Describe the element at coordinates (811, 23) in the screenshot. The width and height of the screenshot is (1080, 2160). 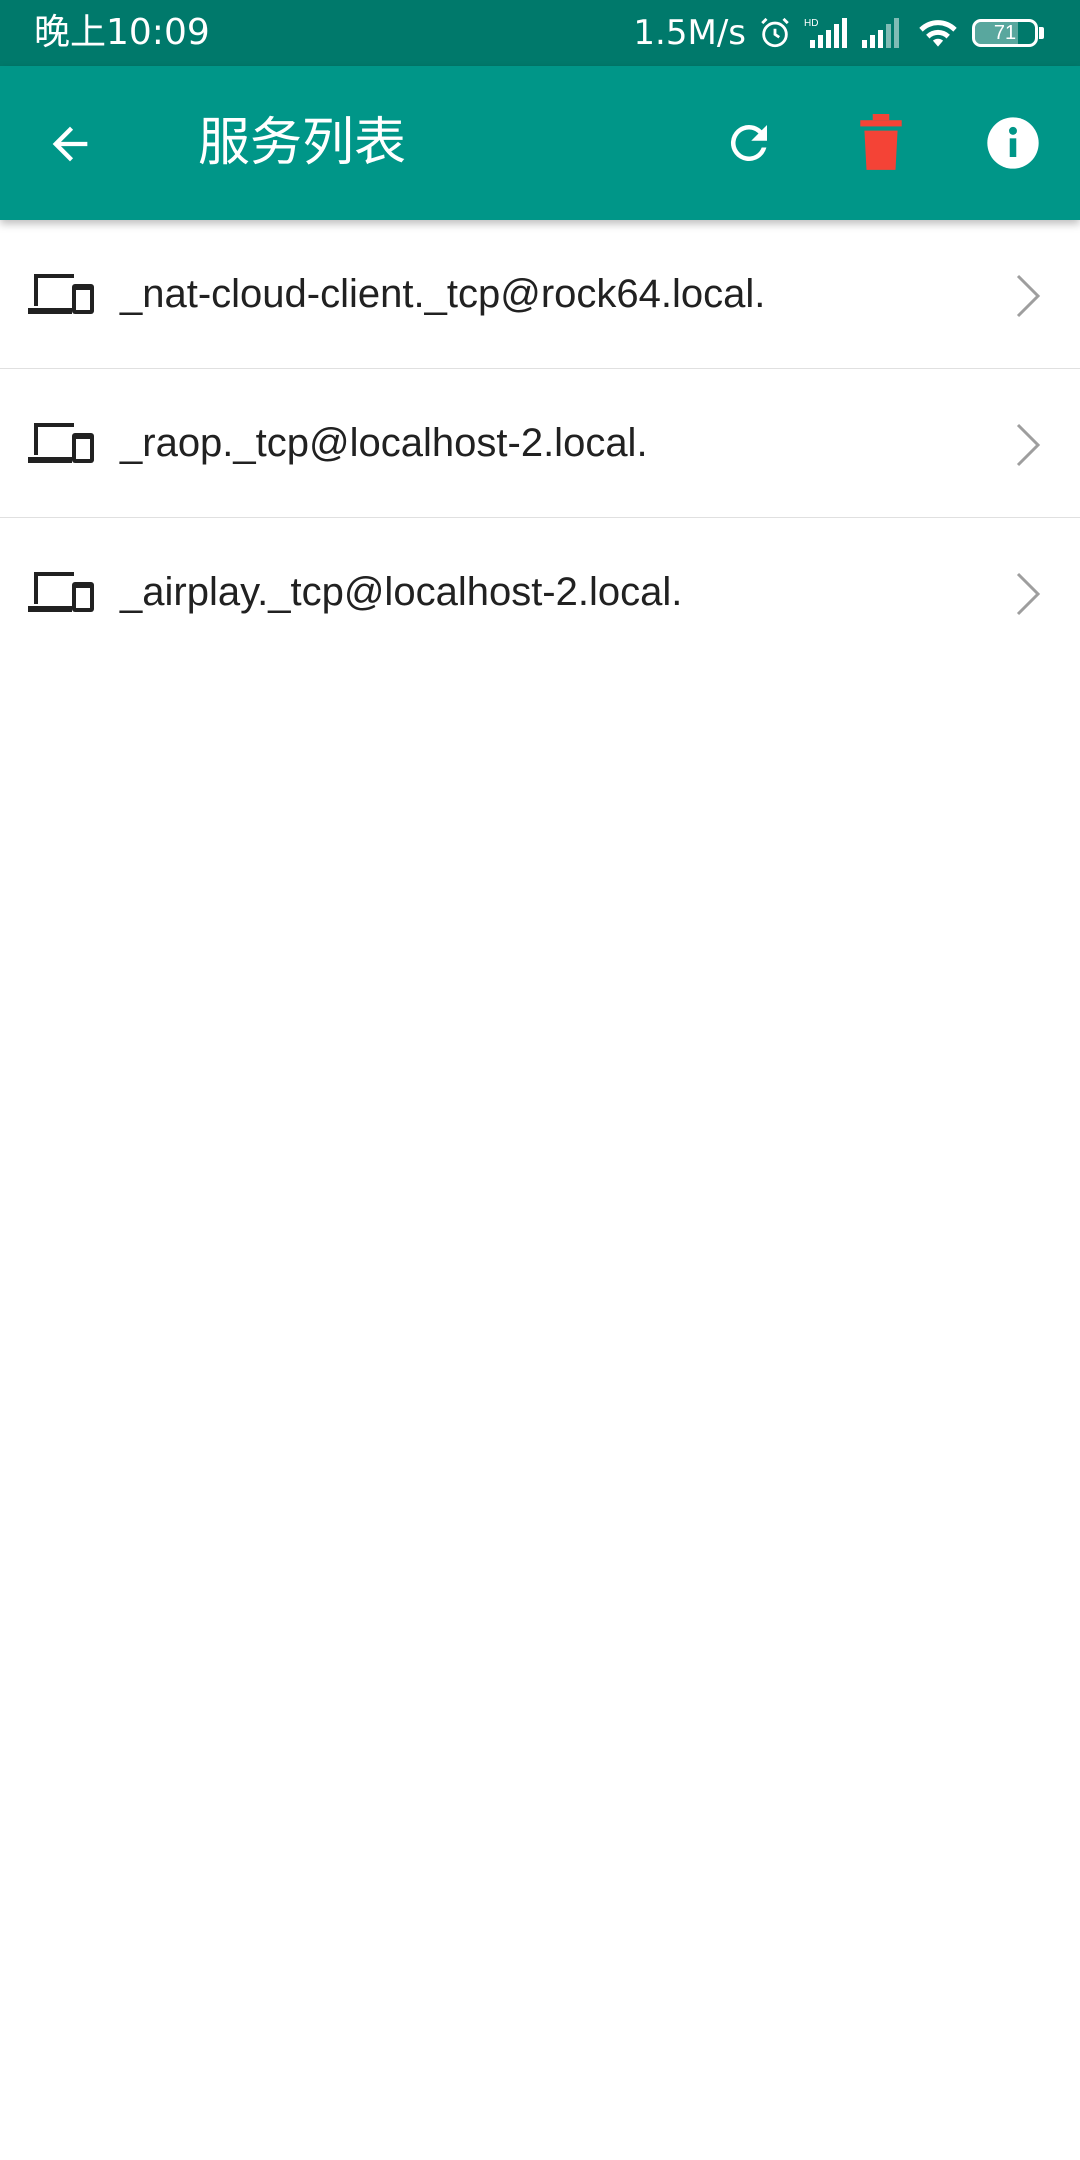
I see `svg-text: HD` at that location.